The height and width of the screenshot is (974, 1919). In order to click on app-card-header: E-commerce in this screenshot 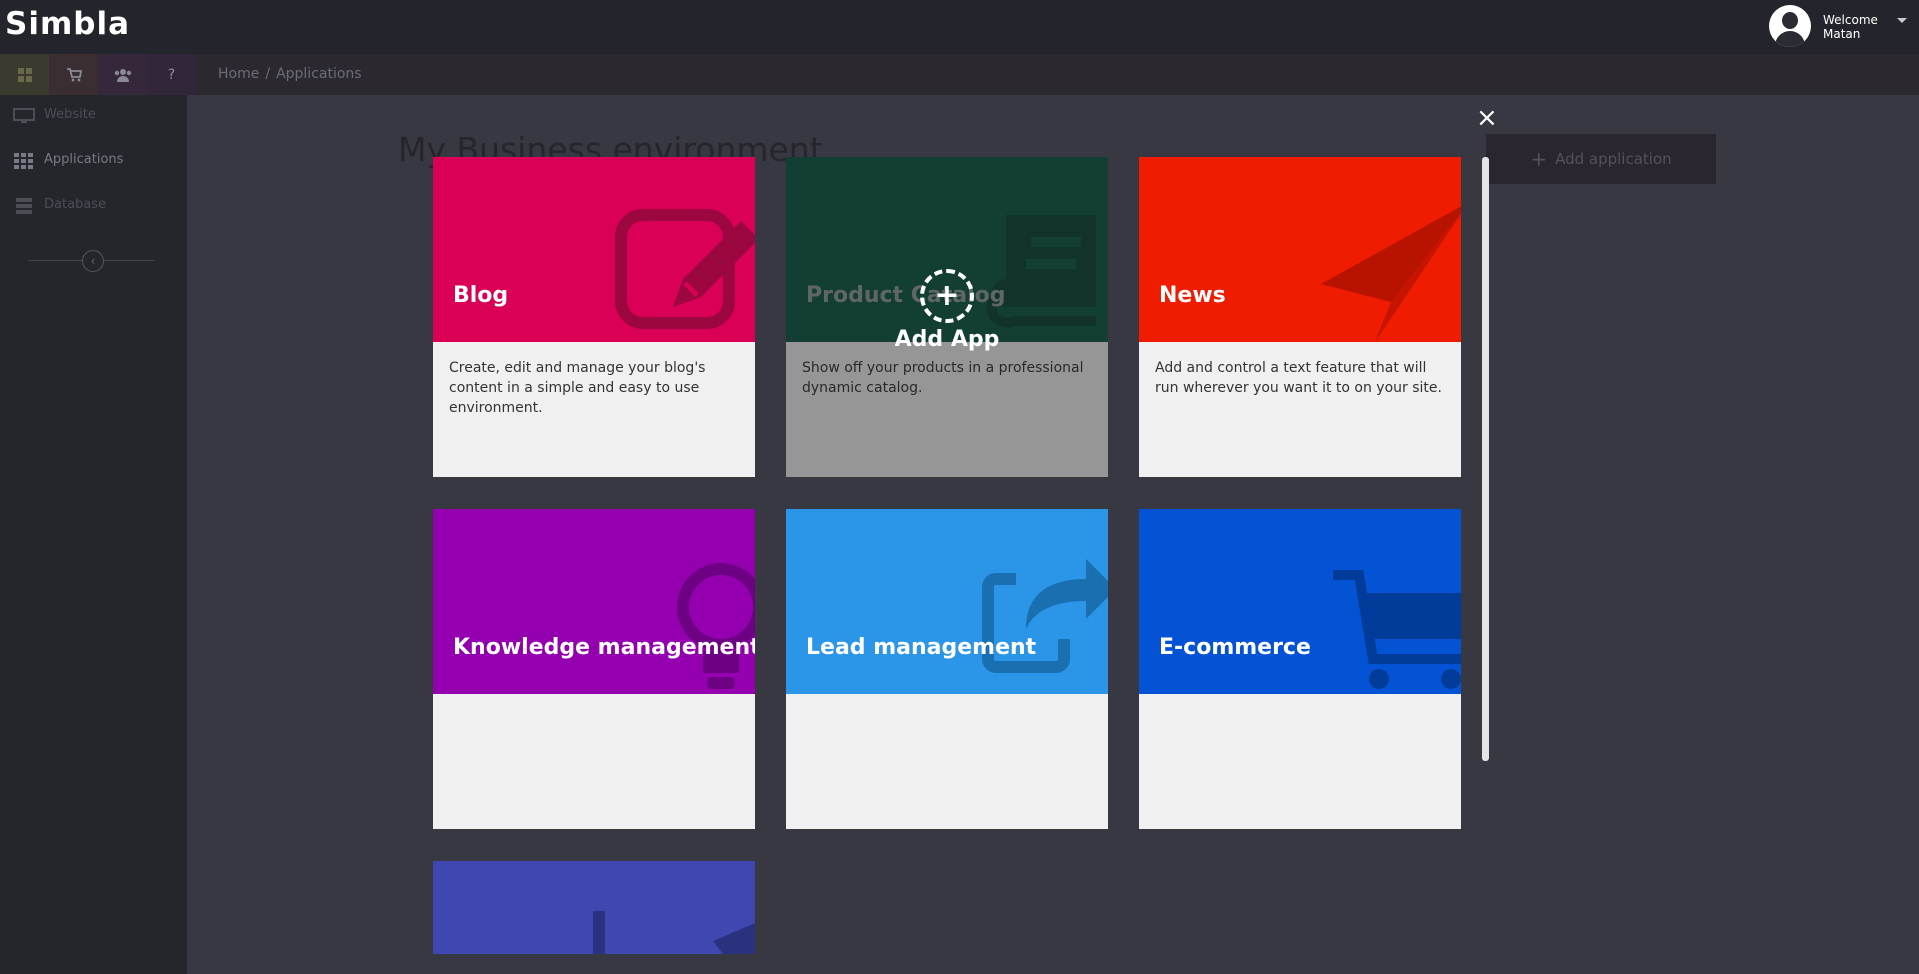, I will do `click(1300, 601)`.